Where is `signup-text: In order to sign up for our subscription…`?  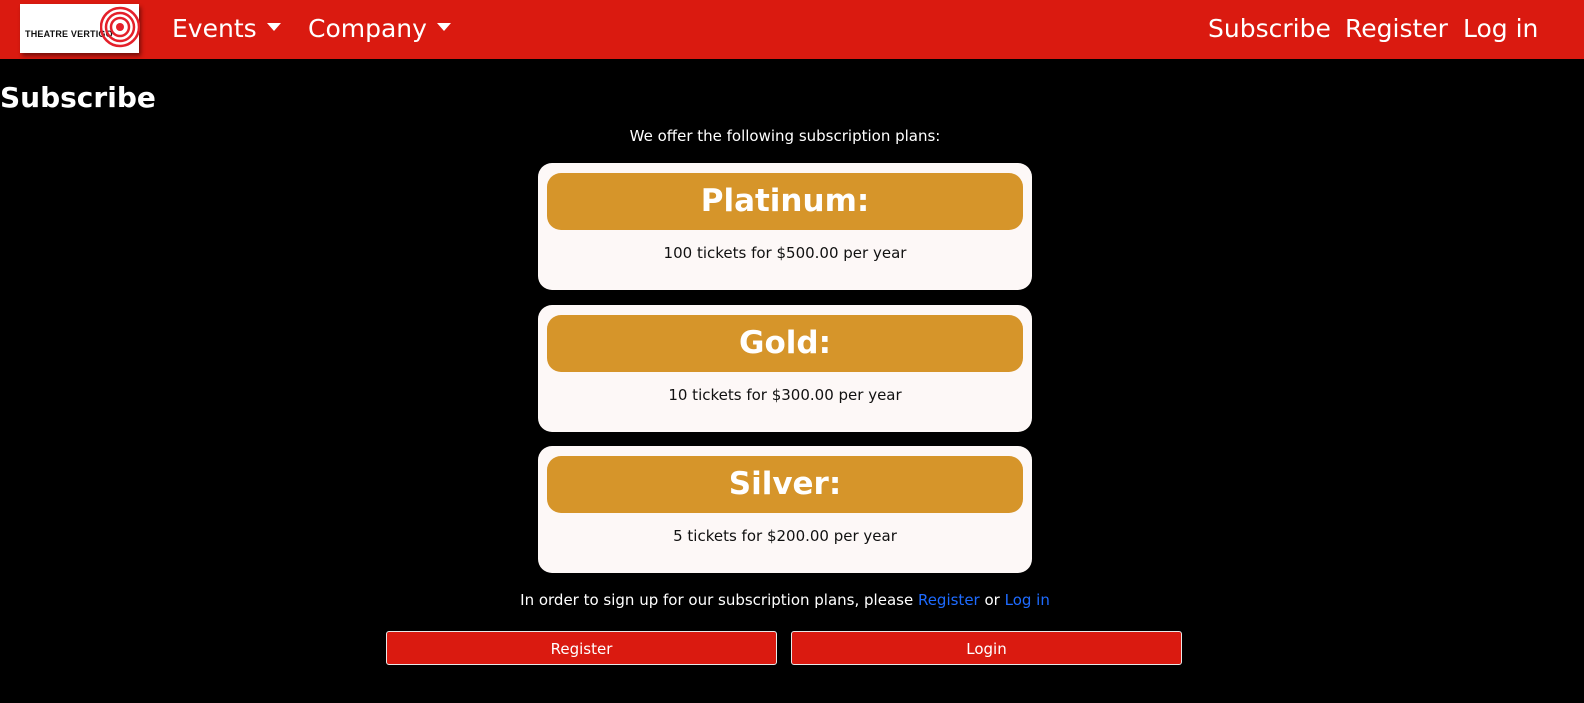
signup-text: In order to sign up for our subscription… is located at coordinates (719, 600).